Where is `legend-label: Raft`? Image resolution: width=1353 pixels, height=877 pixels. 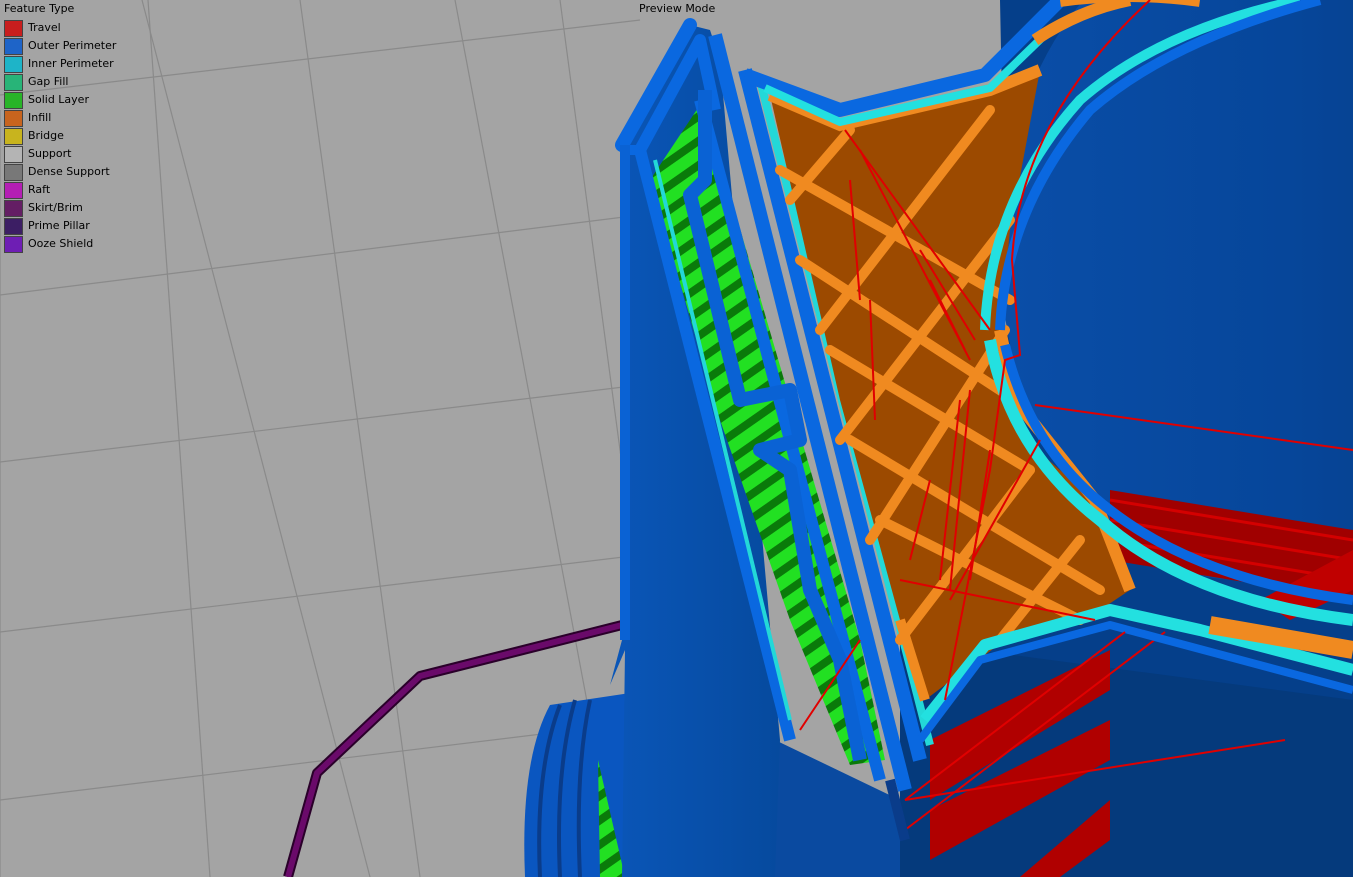 legend-label: Raft is located at coordinates (39, 189).